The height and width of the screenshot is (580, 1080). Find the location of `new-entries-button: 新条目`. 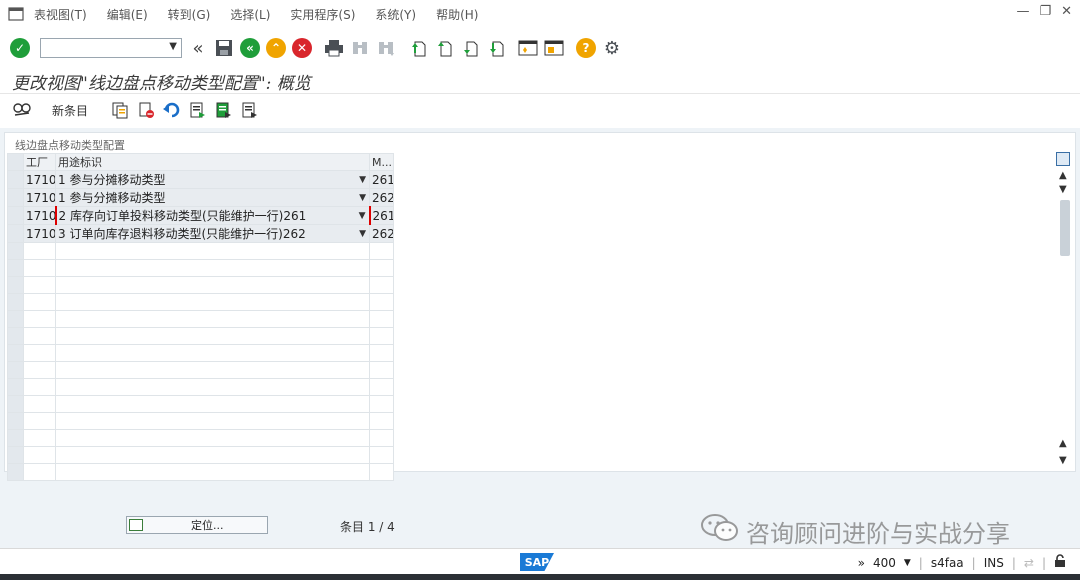

new-entries-button: 新条目 is located at coordinates (70, 110).